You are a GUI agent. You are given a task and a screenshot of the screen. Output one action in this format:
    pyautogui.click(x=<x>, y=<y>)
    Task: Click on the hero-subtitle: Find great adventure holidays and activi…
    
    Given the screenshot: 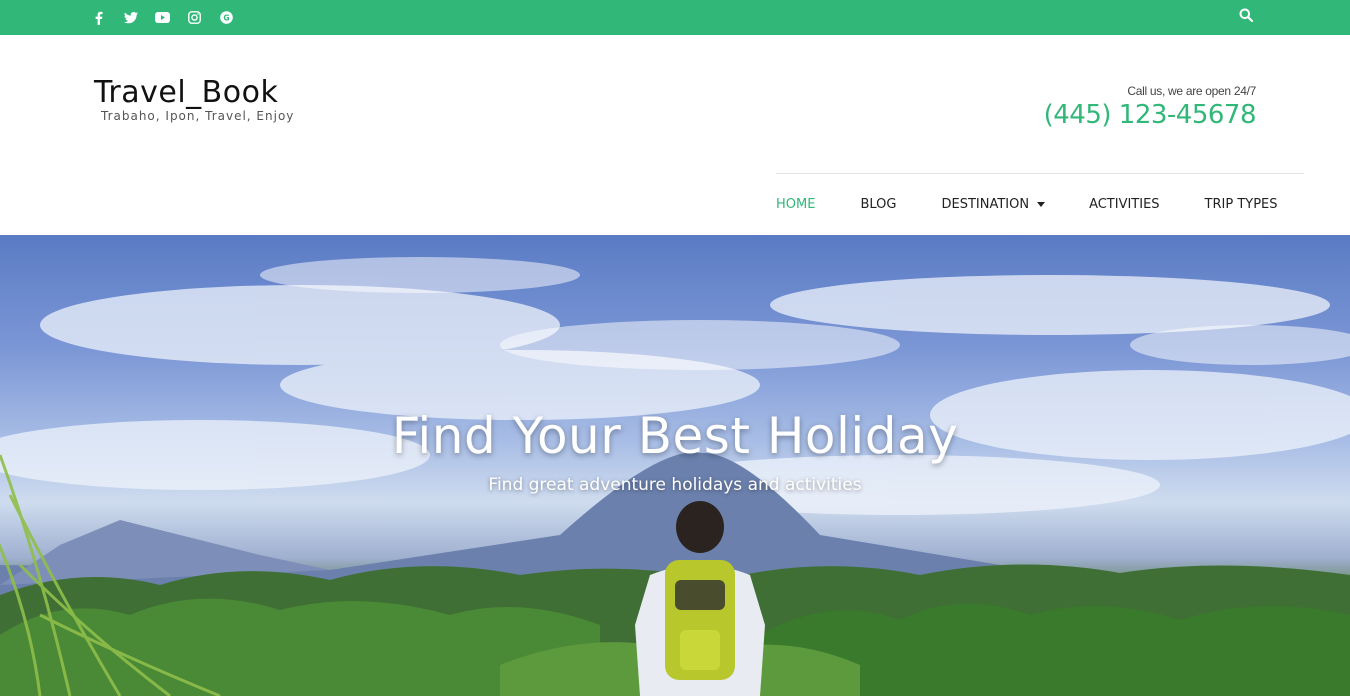 What is the action you would take?
    pyautogui.click(x=675, y=485)
    